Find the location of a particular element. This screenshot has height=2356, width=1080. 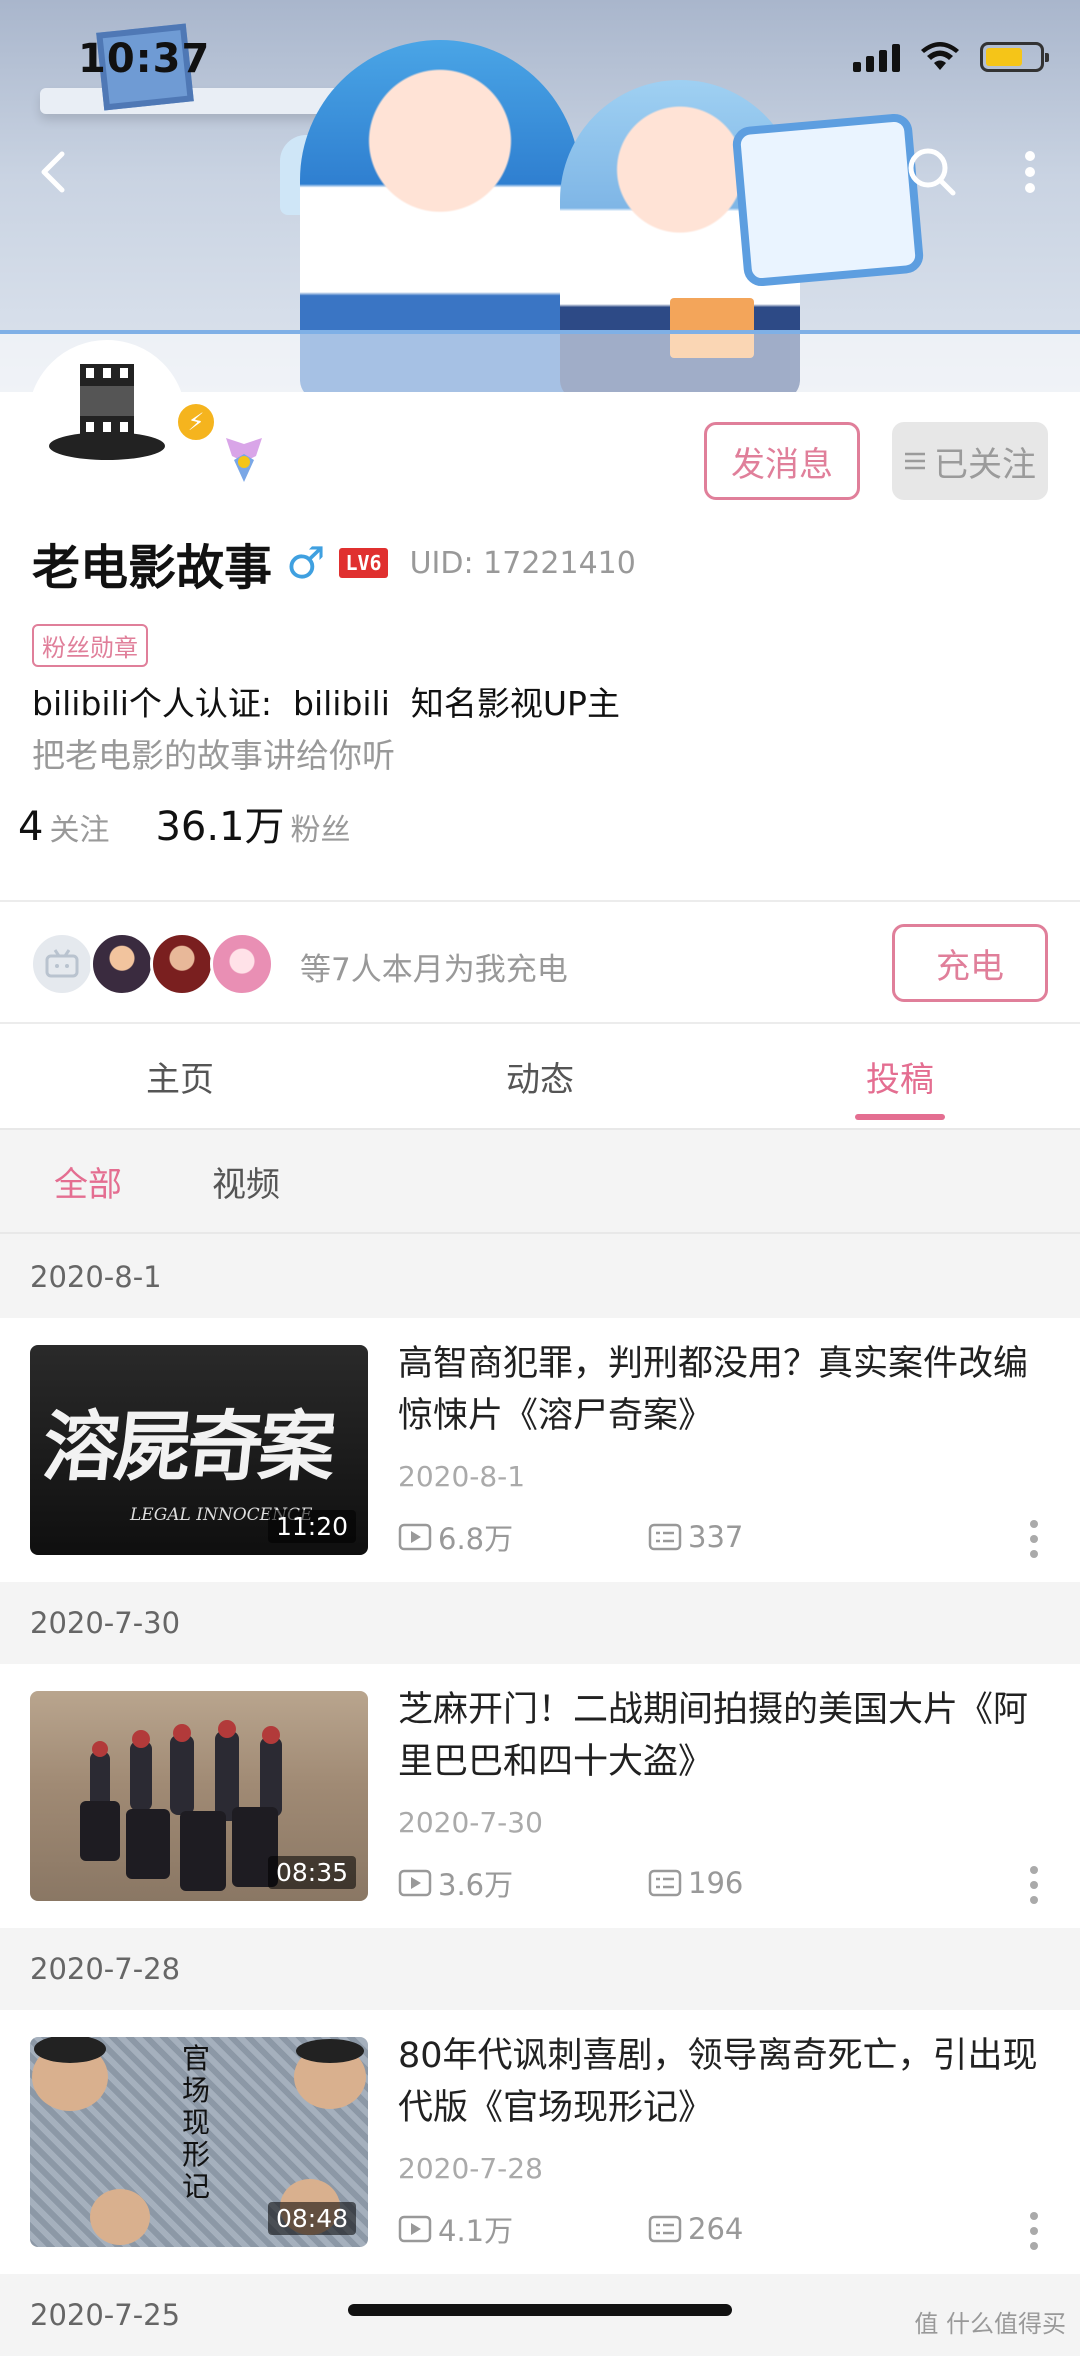

profile-name: 老电影故事 is located at coordinates (152, 568).